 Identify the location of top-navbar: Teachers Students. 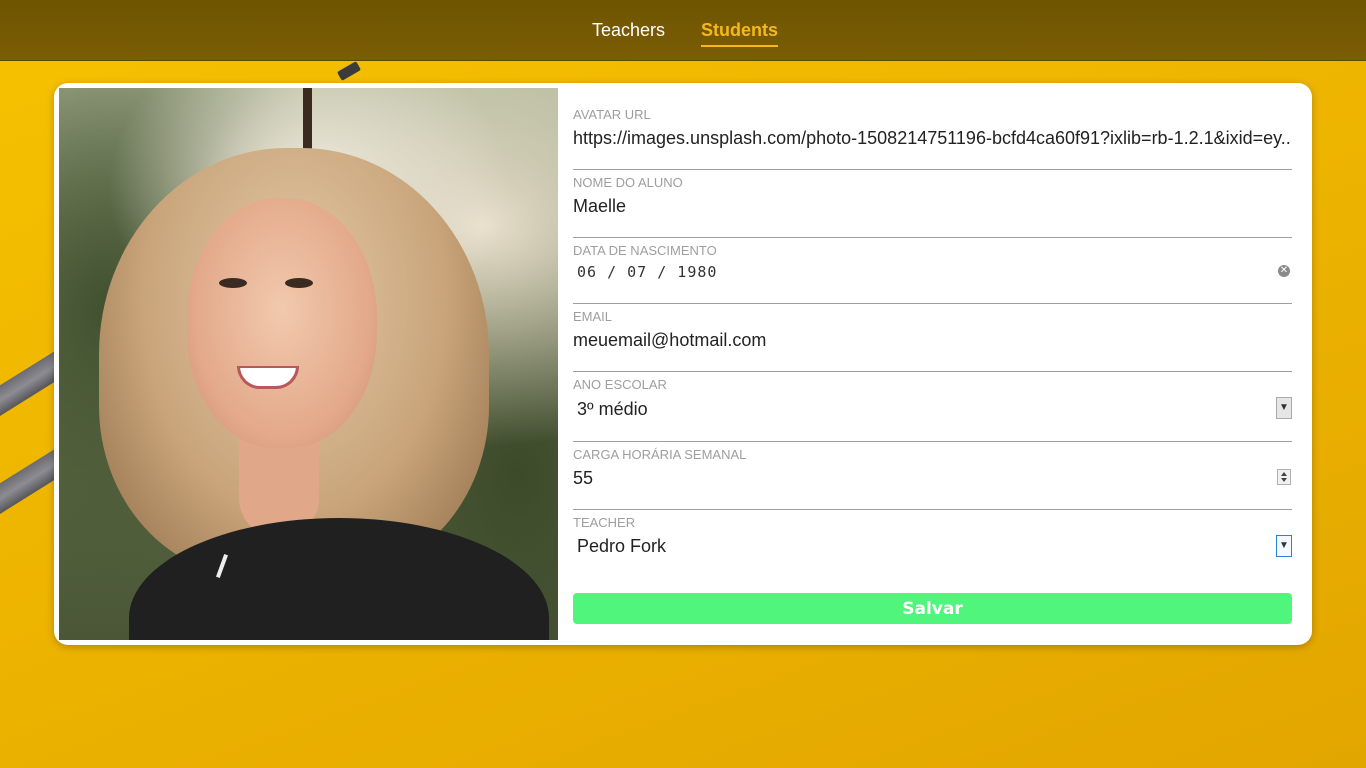
(683, 30).